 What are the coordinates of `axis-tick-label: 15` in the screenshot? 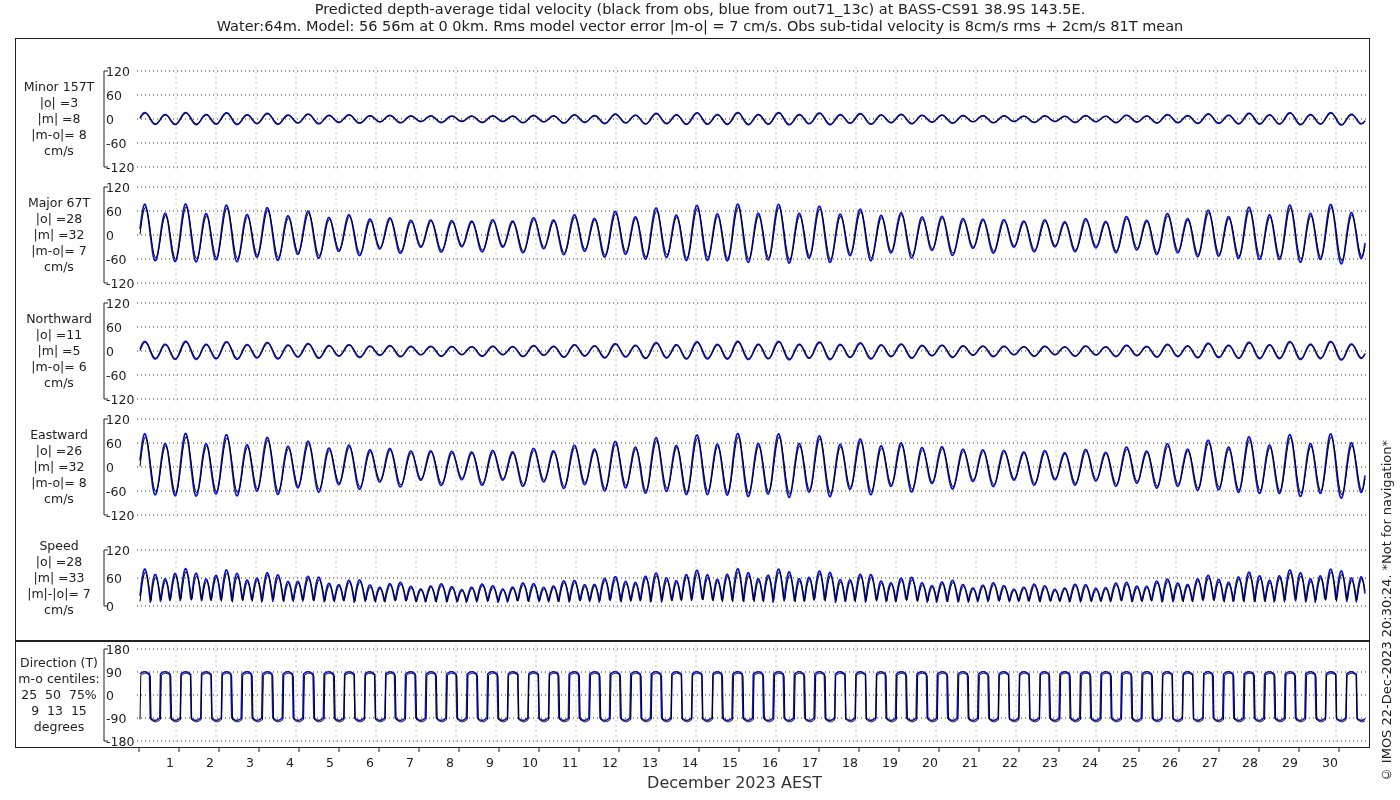 It's located at (730, 762).